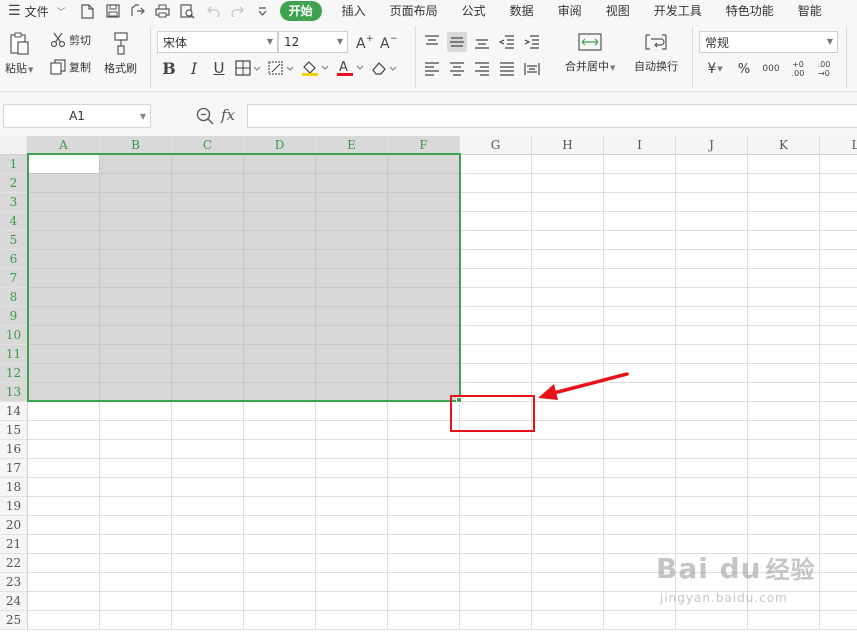 Image resolution: width=857 pixels, height=635 pixels. Describe the element at coordinates (640, 601) in the screenshot. I see `cell-i24` at that location.